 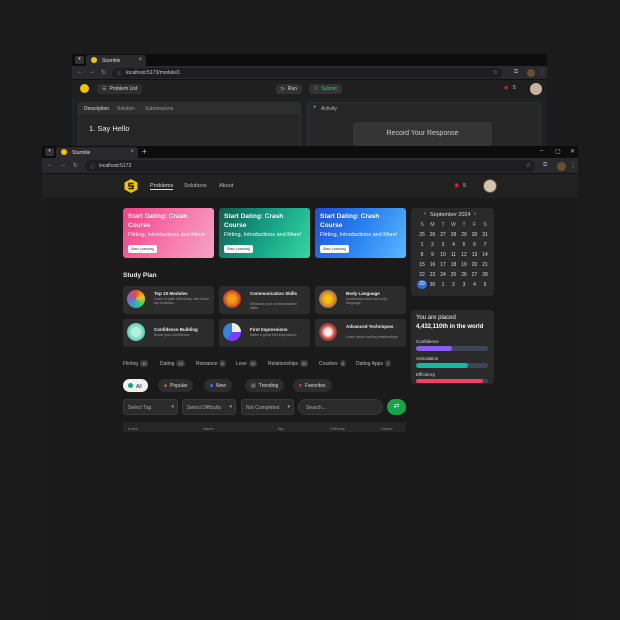 I want to click on calendar-day: 6, so click(x=475, y=245).